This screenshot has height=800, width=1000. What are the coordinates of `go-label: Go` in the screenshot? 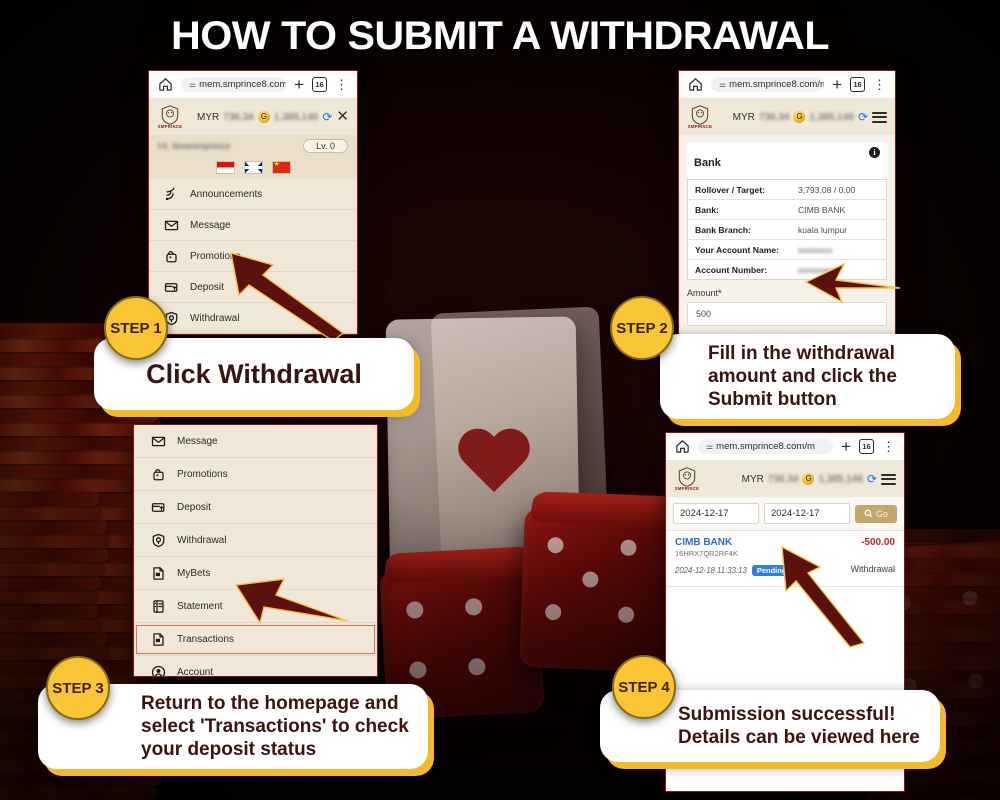 It's located at (882, 513).